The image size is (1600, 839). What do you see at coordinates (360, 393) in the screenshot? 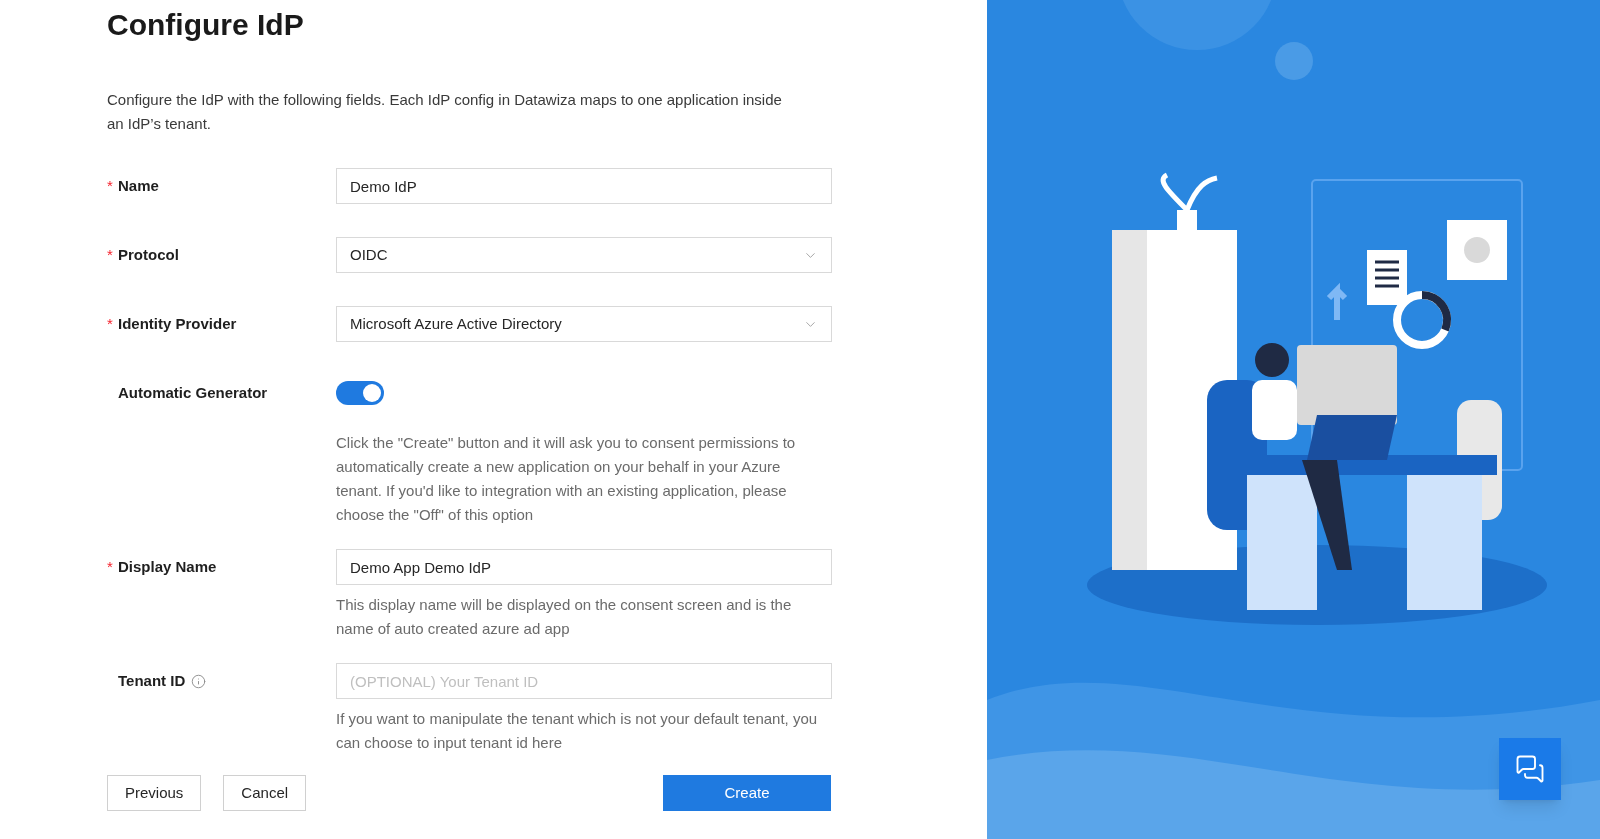
I see `toggle-switch` at bounding box center [360, 393].